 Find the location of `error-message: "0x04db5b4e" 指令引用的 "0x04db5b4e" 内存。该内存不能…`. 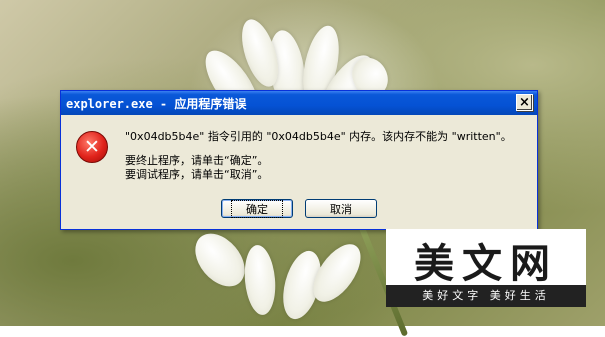

error-message: "0x04db5b4e" 指令引用的 "0x04db5b4e" 内存。该内存不能… is located at coordinates (318, 136).